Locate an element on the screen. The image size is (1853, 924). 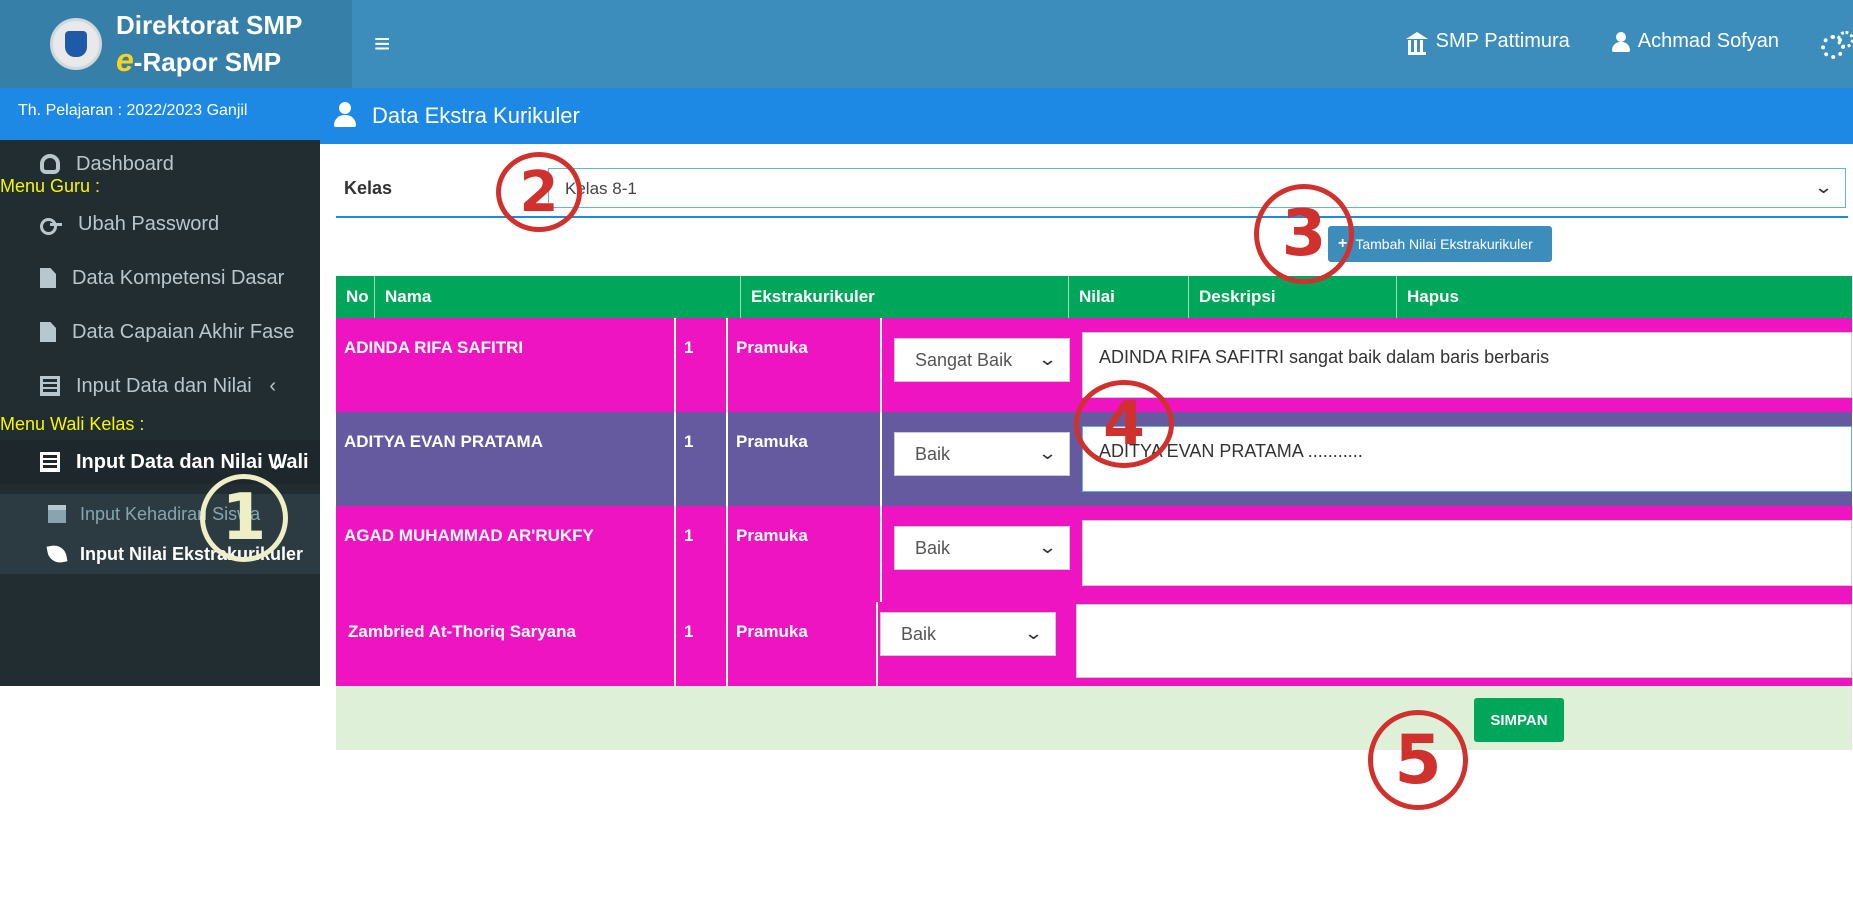
logo-subtitle: e-Rapor SMP is located at coordinates (198, 60).